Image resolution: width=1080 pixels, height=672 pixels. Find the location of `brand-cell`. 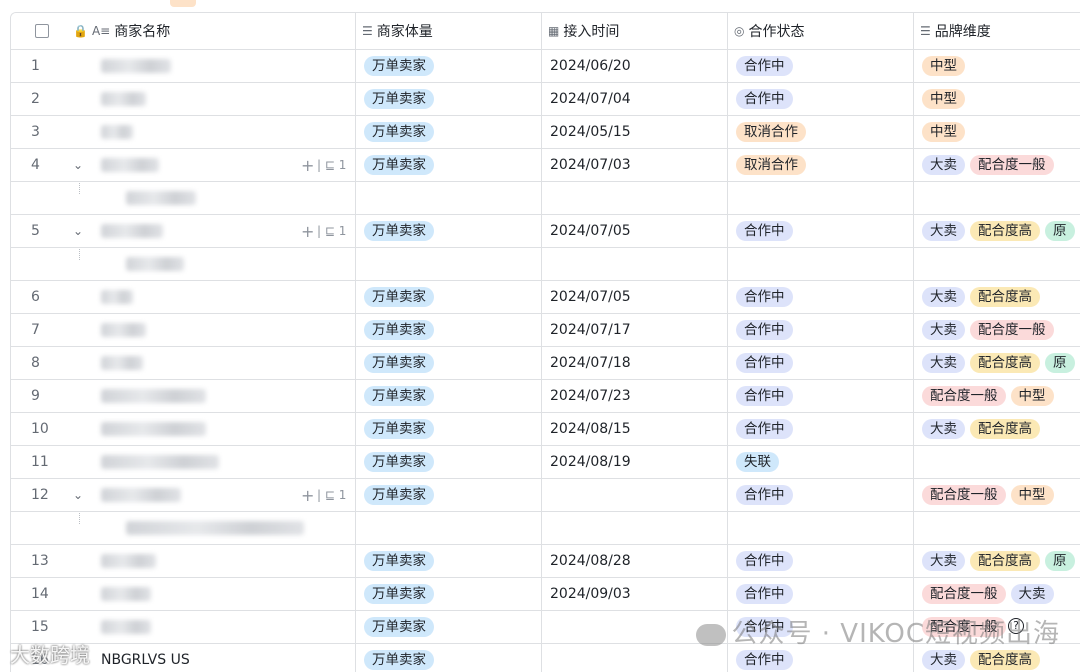

brand-cell is located at coordinates (997, 462).